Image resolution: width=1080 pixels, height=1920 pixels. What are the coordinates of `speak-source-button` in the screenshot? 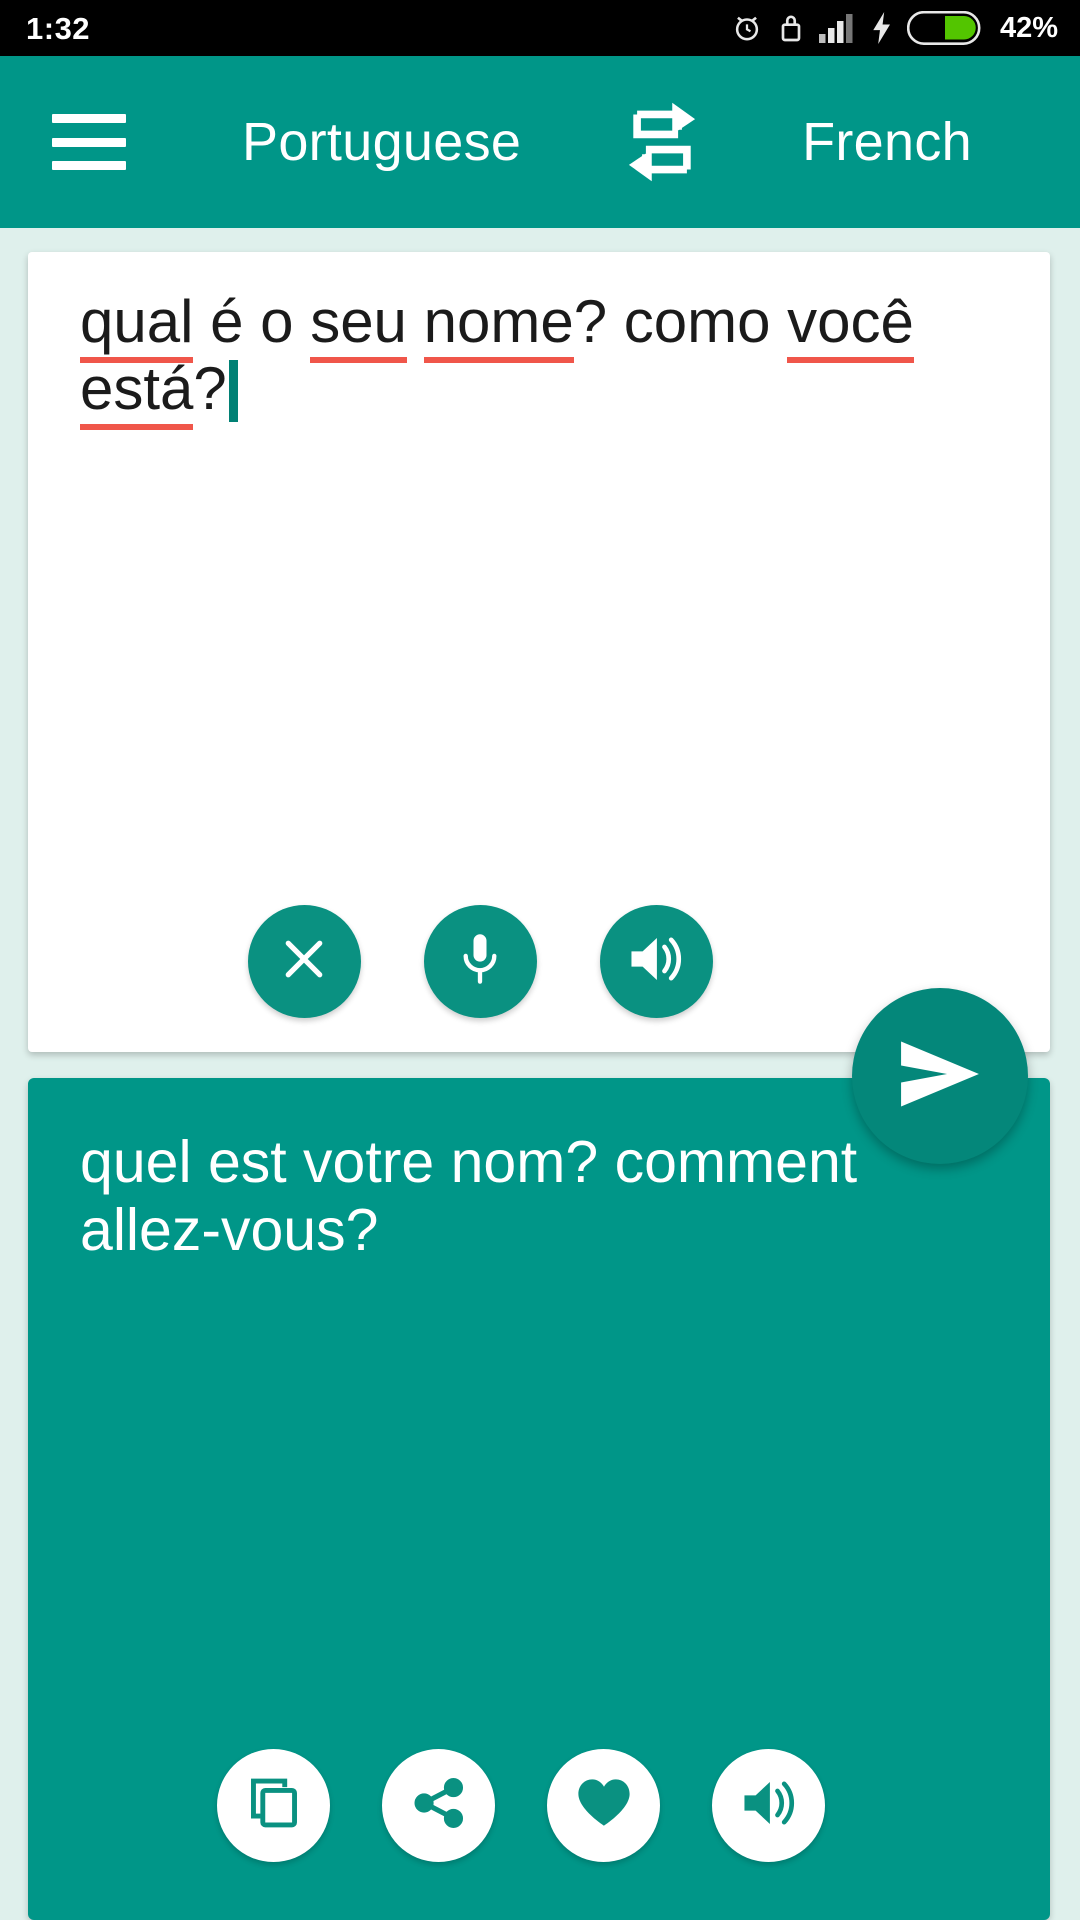 It's located at (656, 961).